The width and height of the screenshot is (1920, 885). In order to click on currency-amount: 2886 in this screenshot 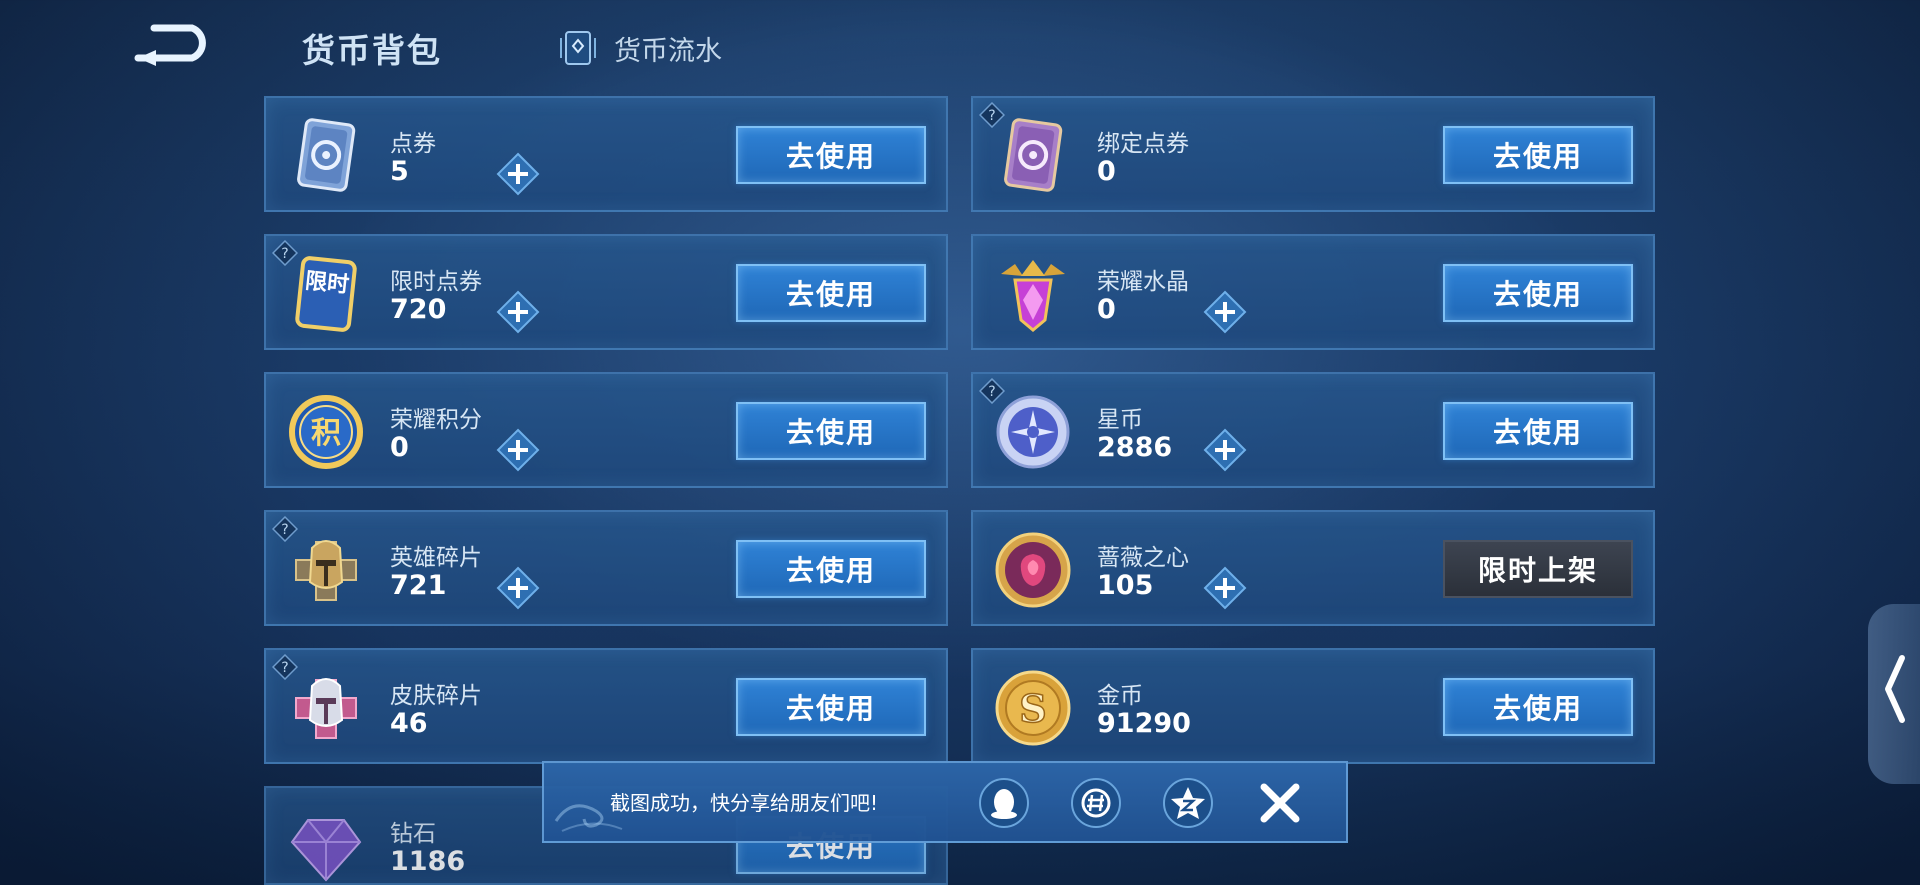, I will do `click(1135, 447)`.